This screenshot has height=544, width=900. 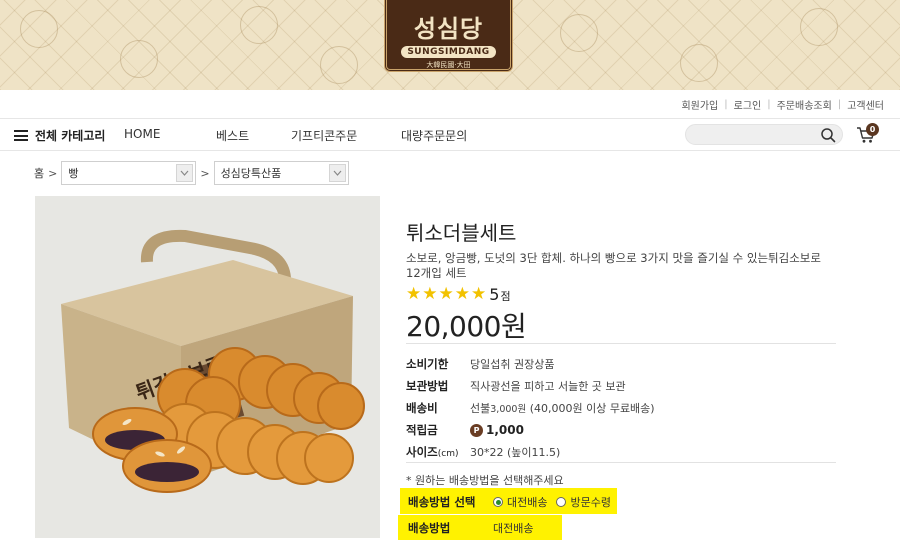 What do you see at coordinates (461, 233) in the screenshot?
I see `product-title: 튀소더블세트` at bounding box center [461, 233].